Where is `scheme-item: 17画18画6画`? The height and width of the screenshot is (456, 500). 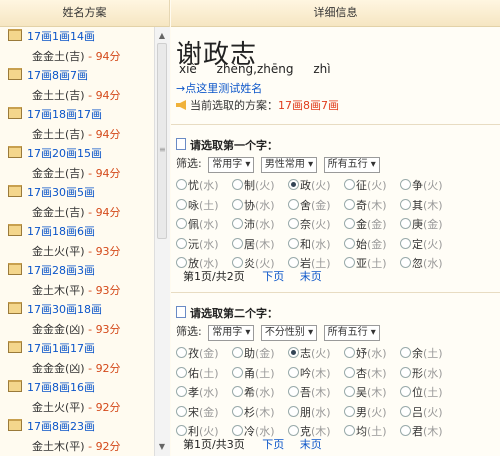
scheme-item: 17画18画6画 is located at coordinates (77, 232).